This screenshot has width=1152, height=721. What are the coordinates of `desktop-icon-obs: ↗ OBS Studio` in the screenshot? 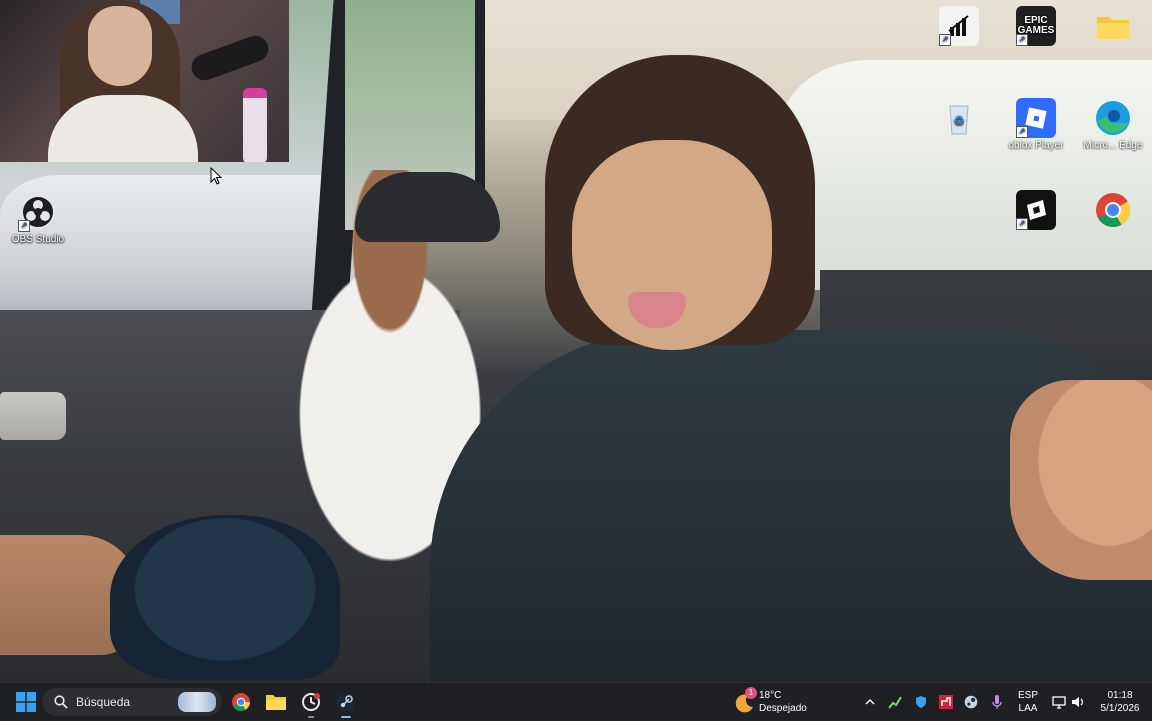 It's located at (38, 219).